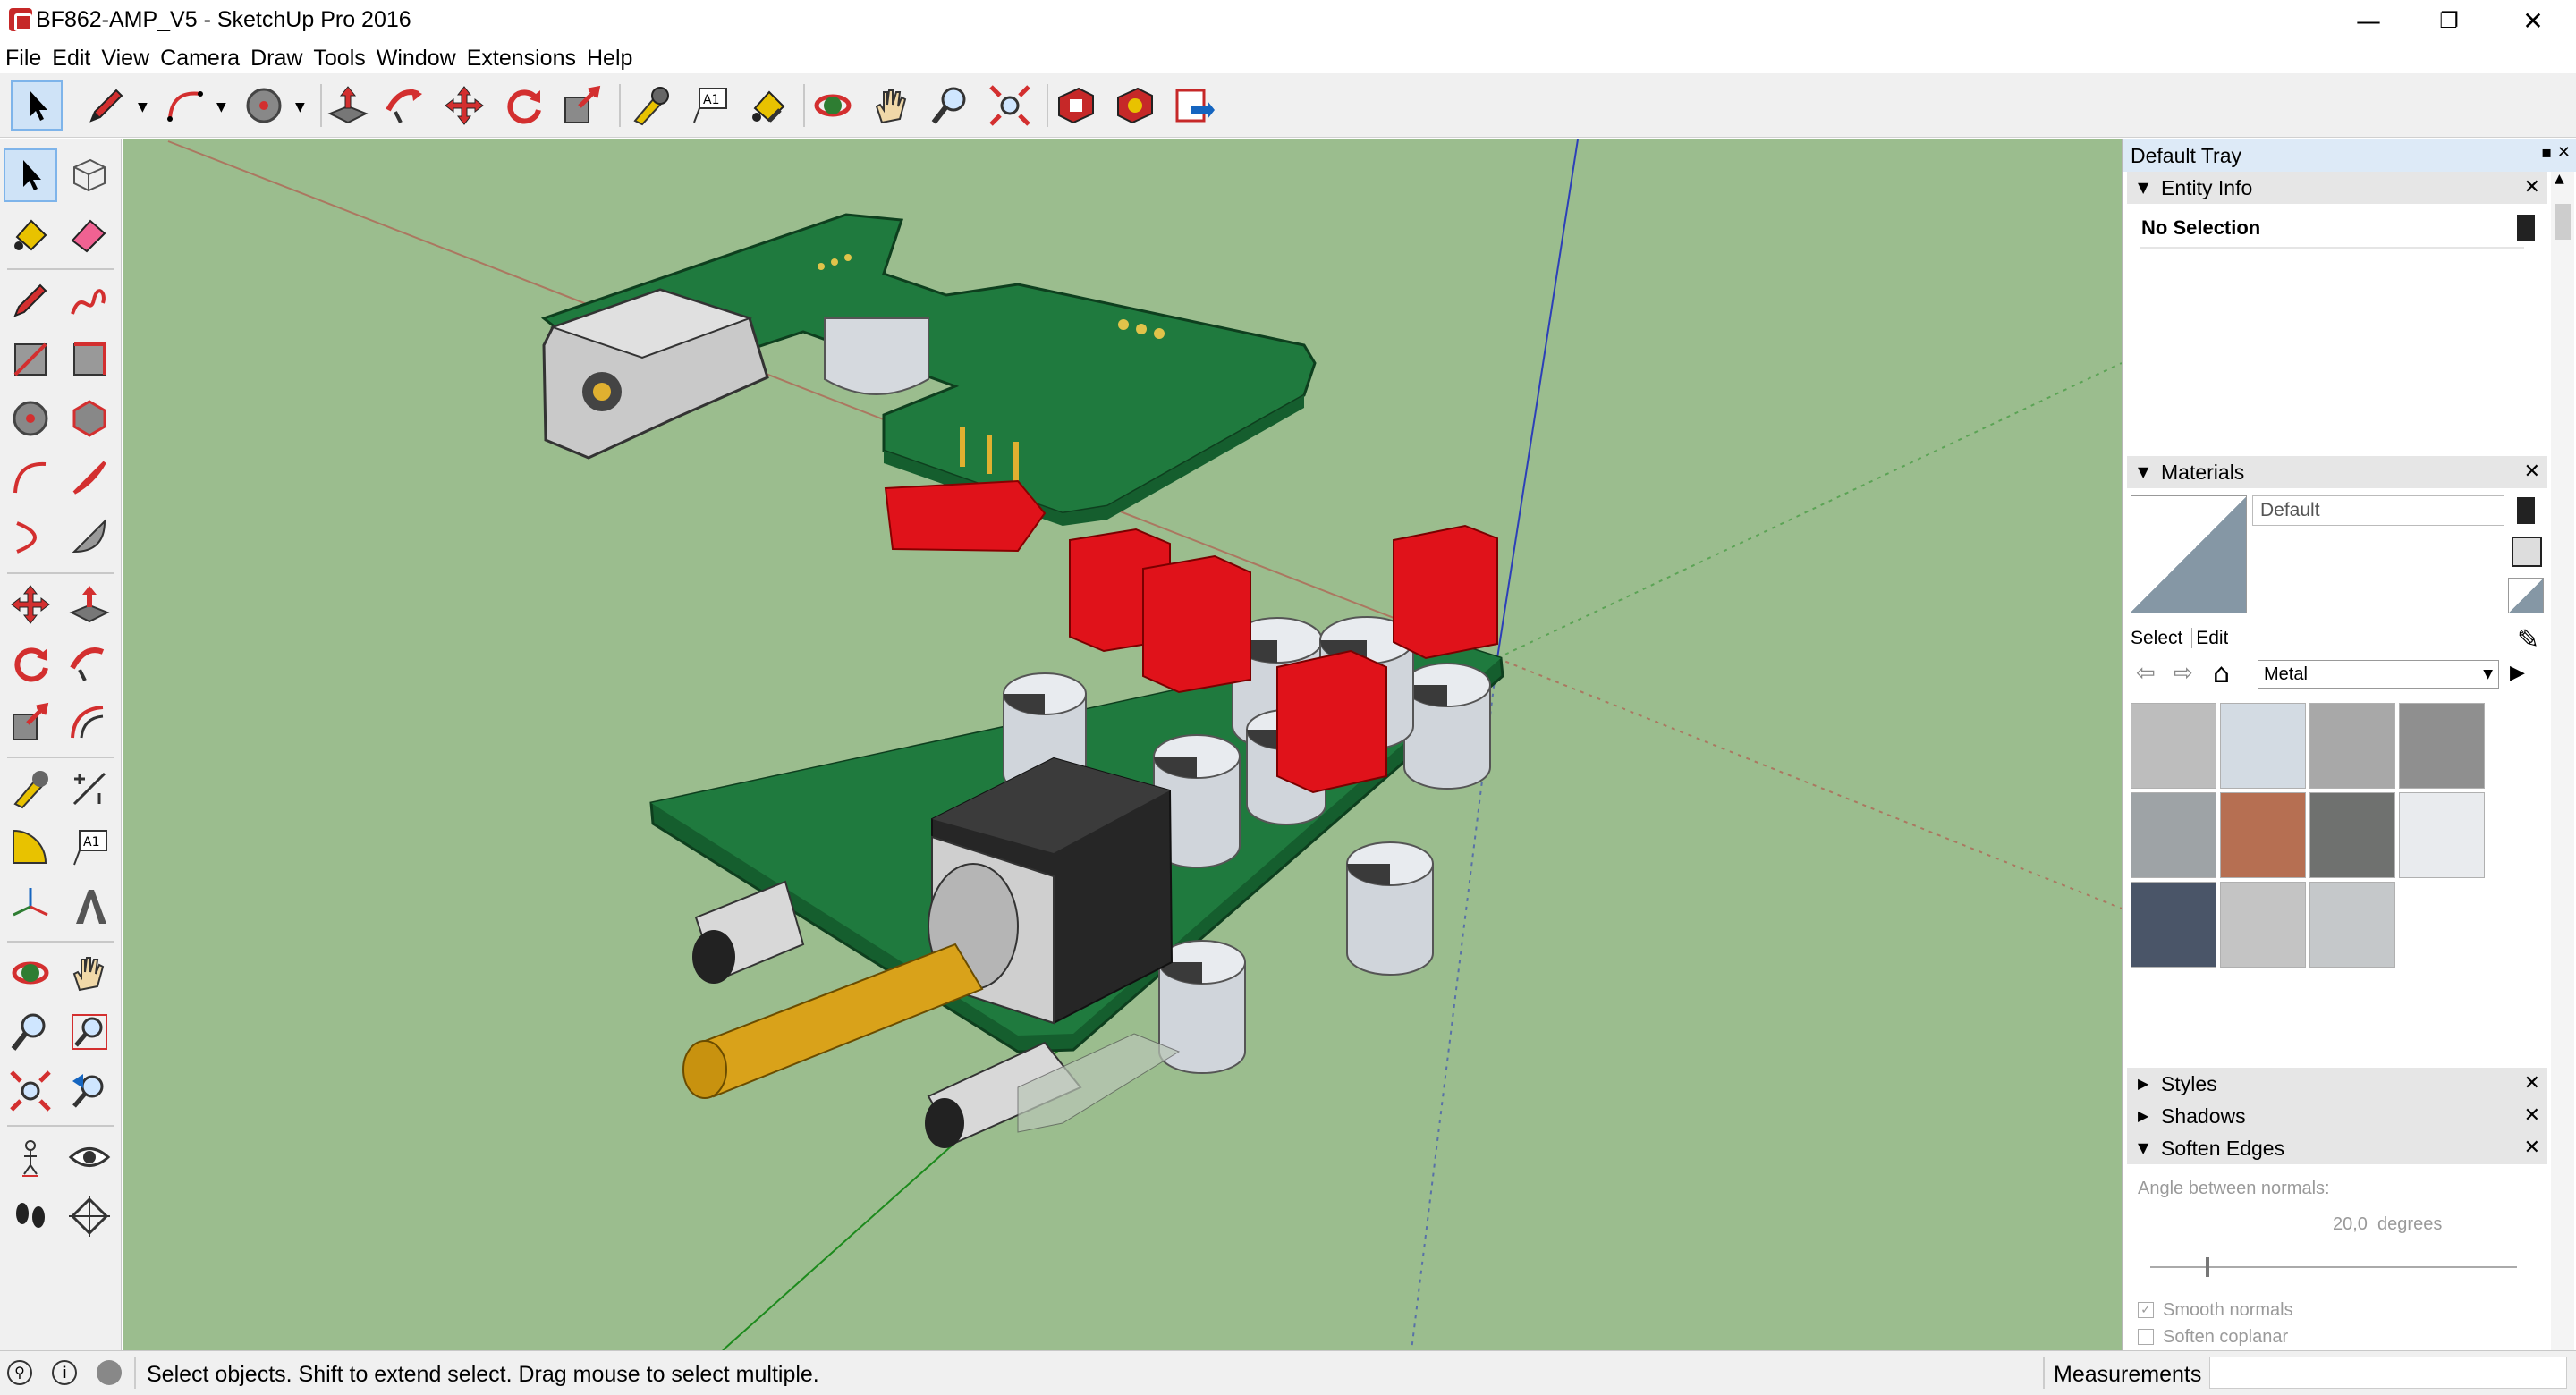 This screenshot has height=1395, width=2576. Describe the element at coordinates (2559, 179) in the screenshot. I see `scroll-up-icon: ▲` at that location.